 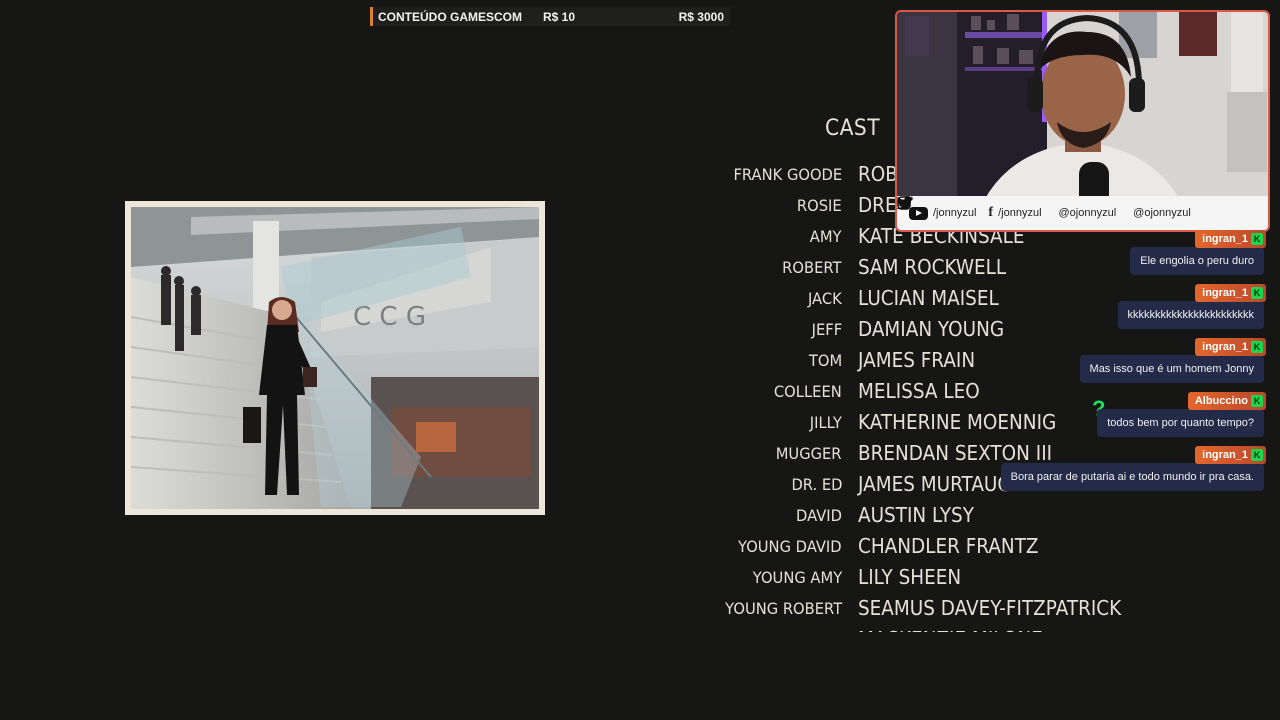 I want to click on credit-actor: MELISSA LEO, so click(x=919, y=391).